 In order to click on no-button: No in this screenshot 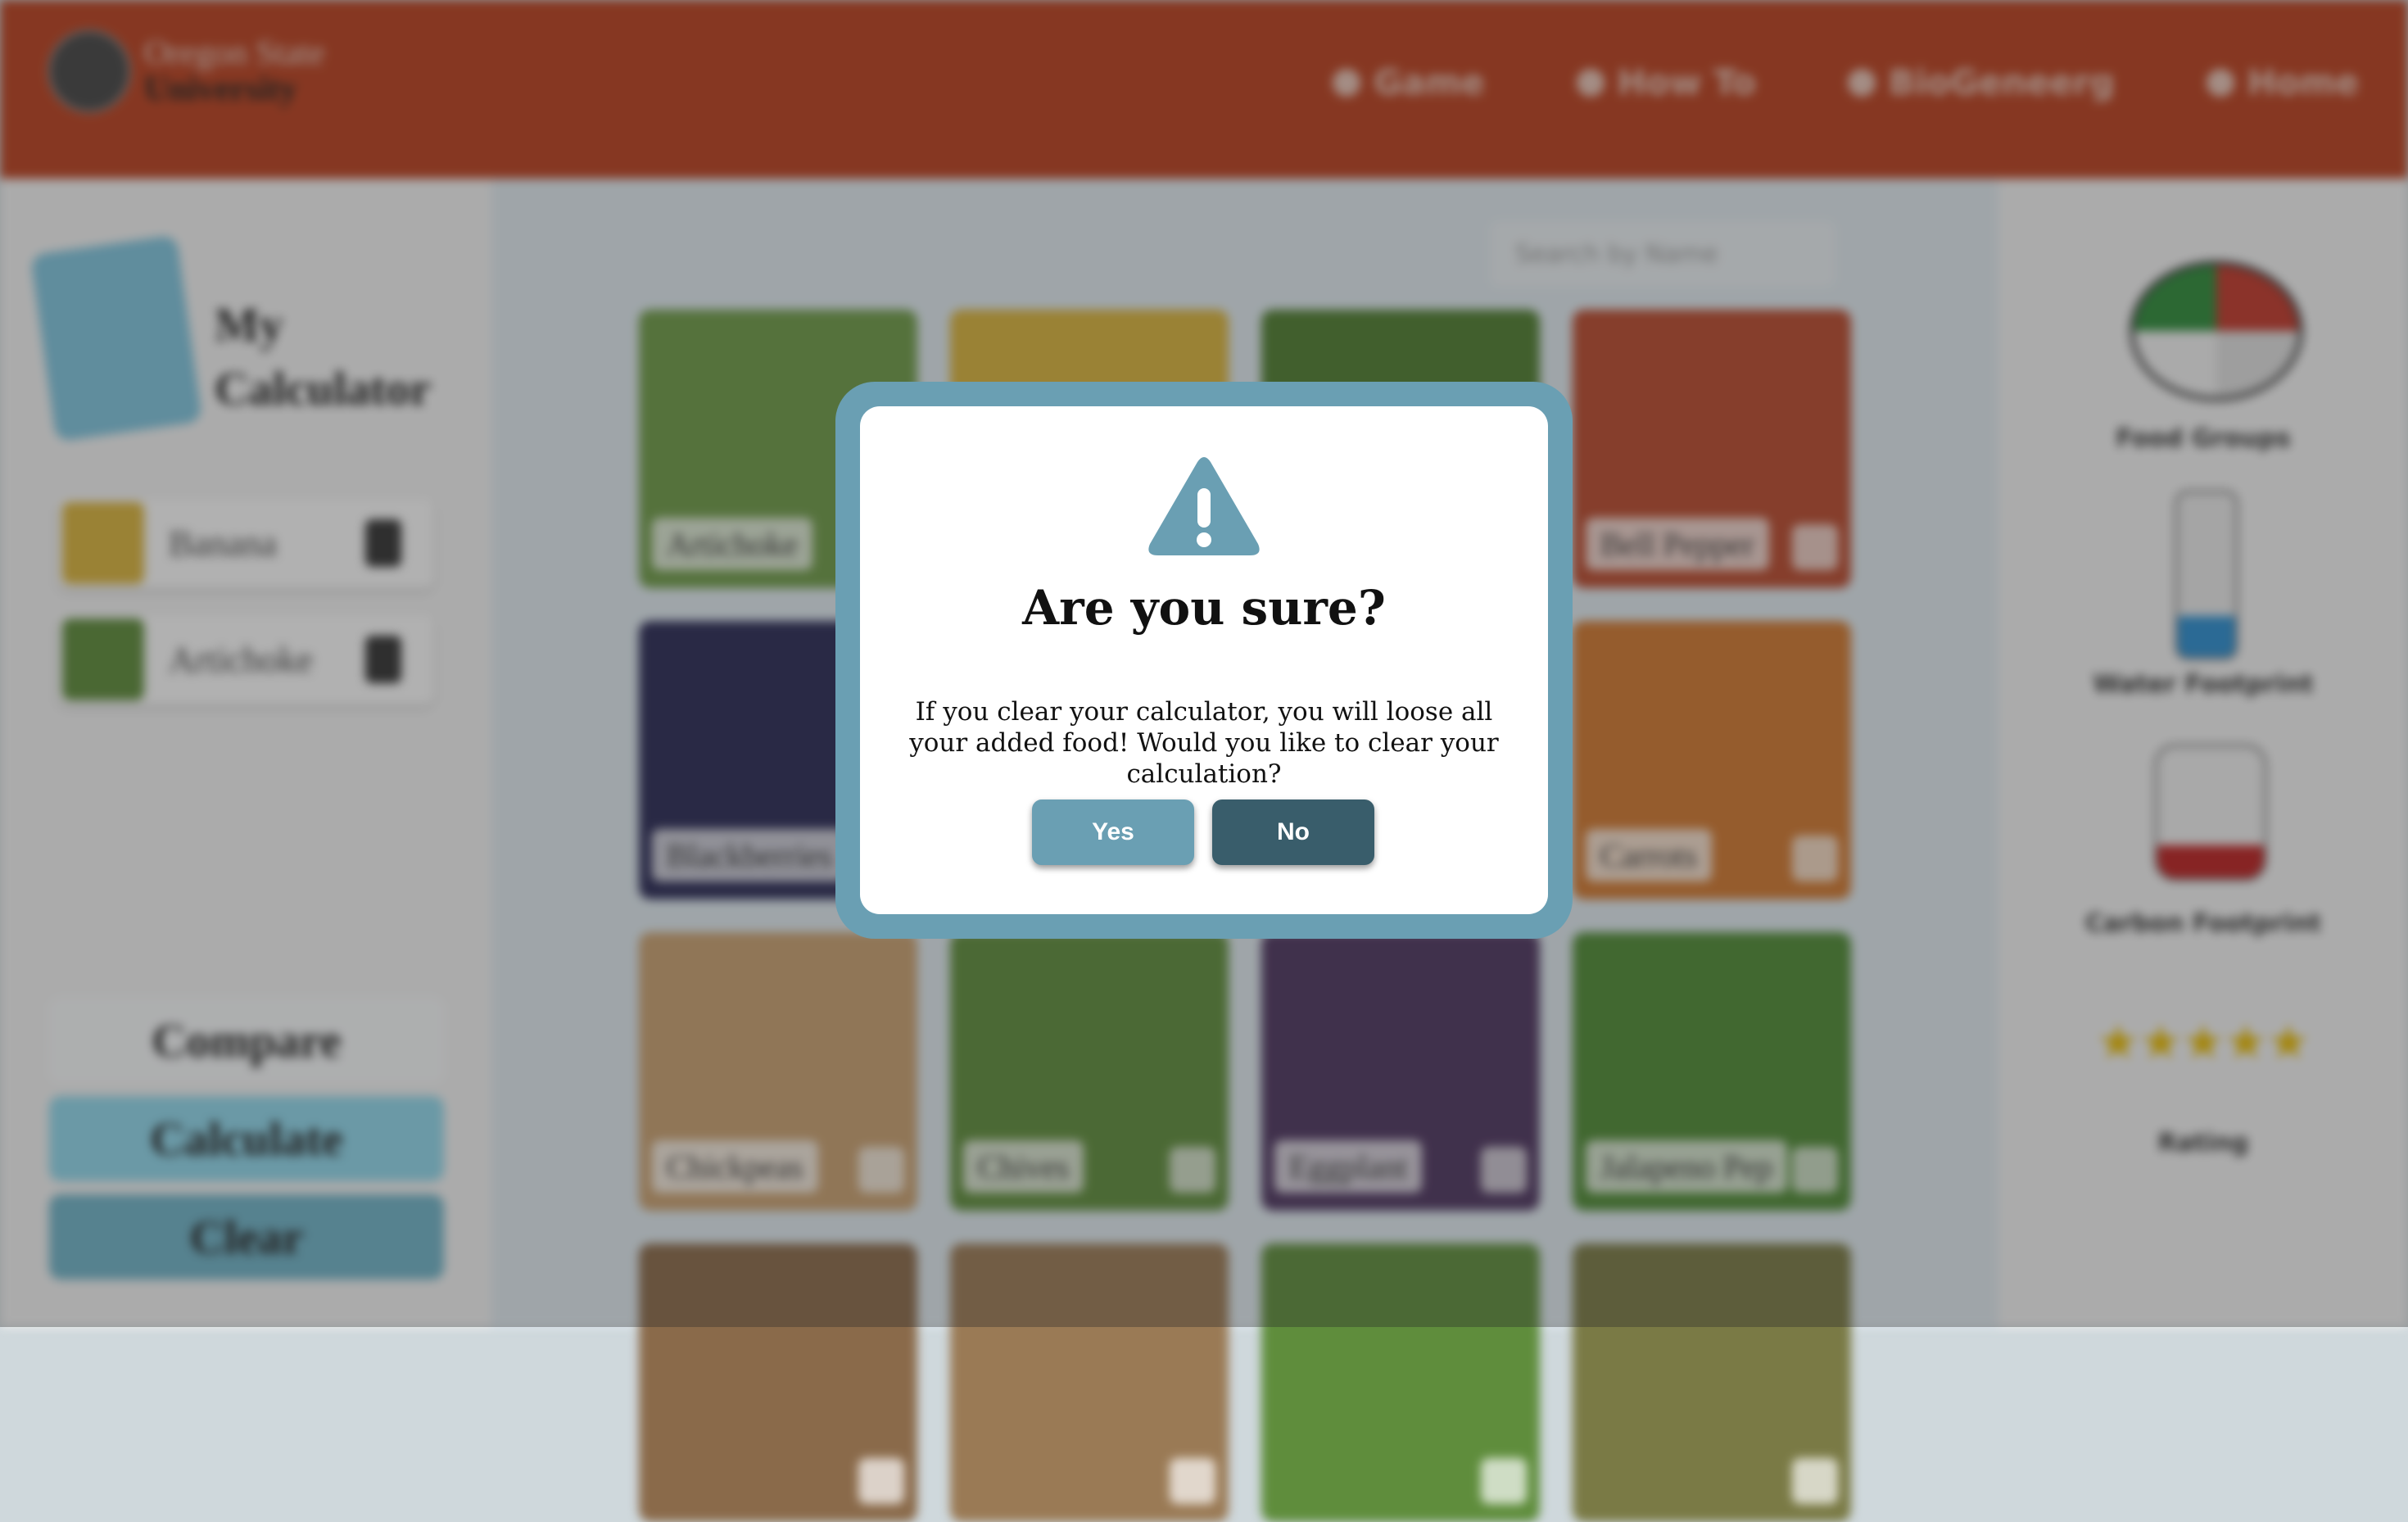, I will do `click(1293, 832)`.